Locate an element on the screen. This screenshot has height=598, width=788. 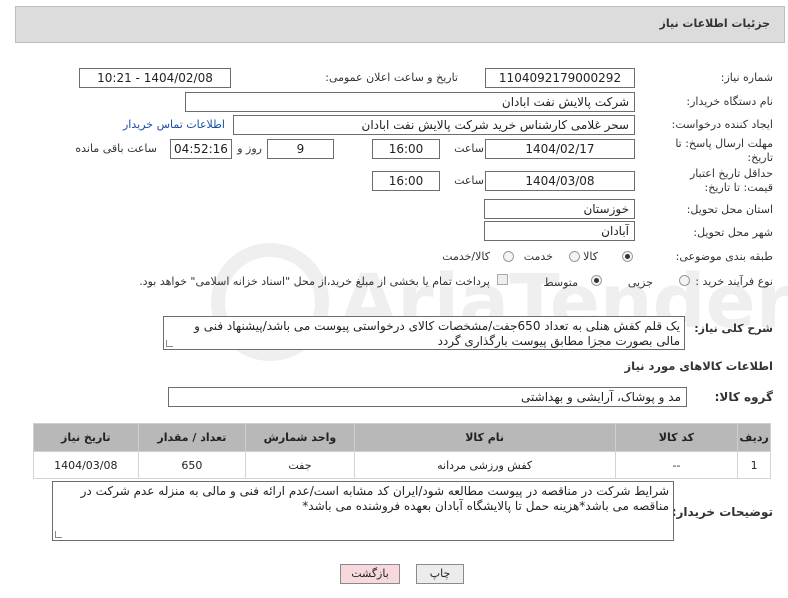
price-validity-time-label: ساعت is located at coordinates (469, 180).